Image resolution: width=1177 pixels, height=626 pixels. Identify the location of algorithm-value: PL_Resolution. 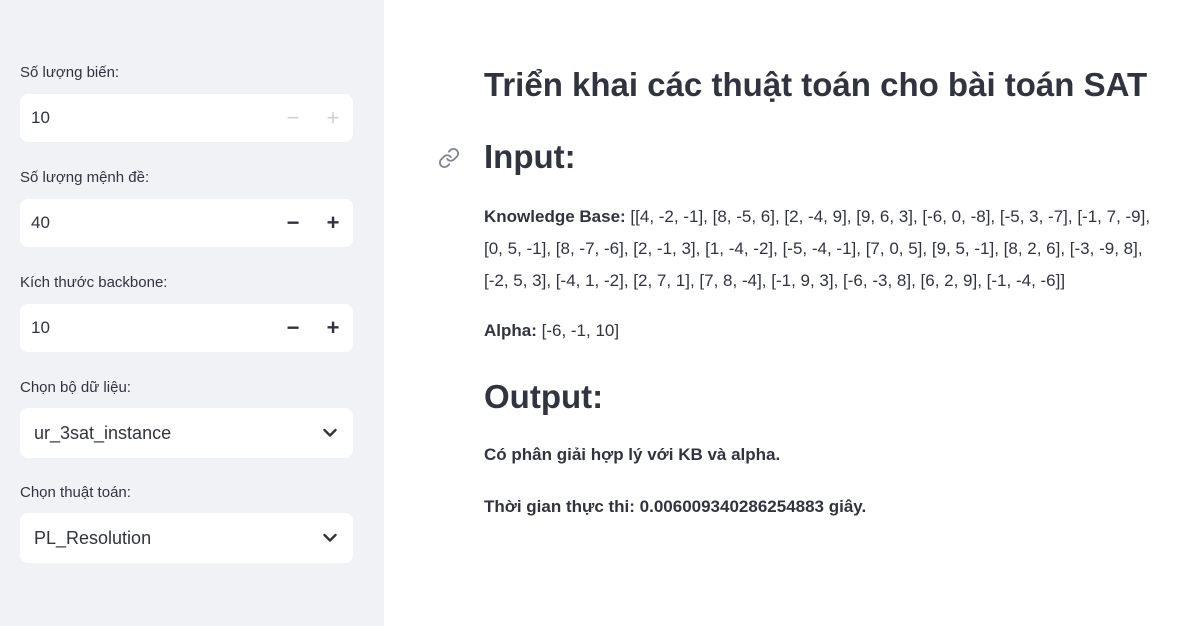
(93, 537).